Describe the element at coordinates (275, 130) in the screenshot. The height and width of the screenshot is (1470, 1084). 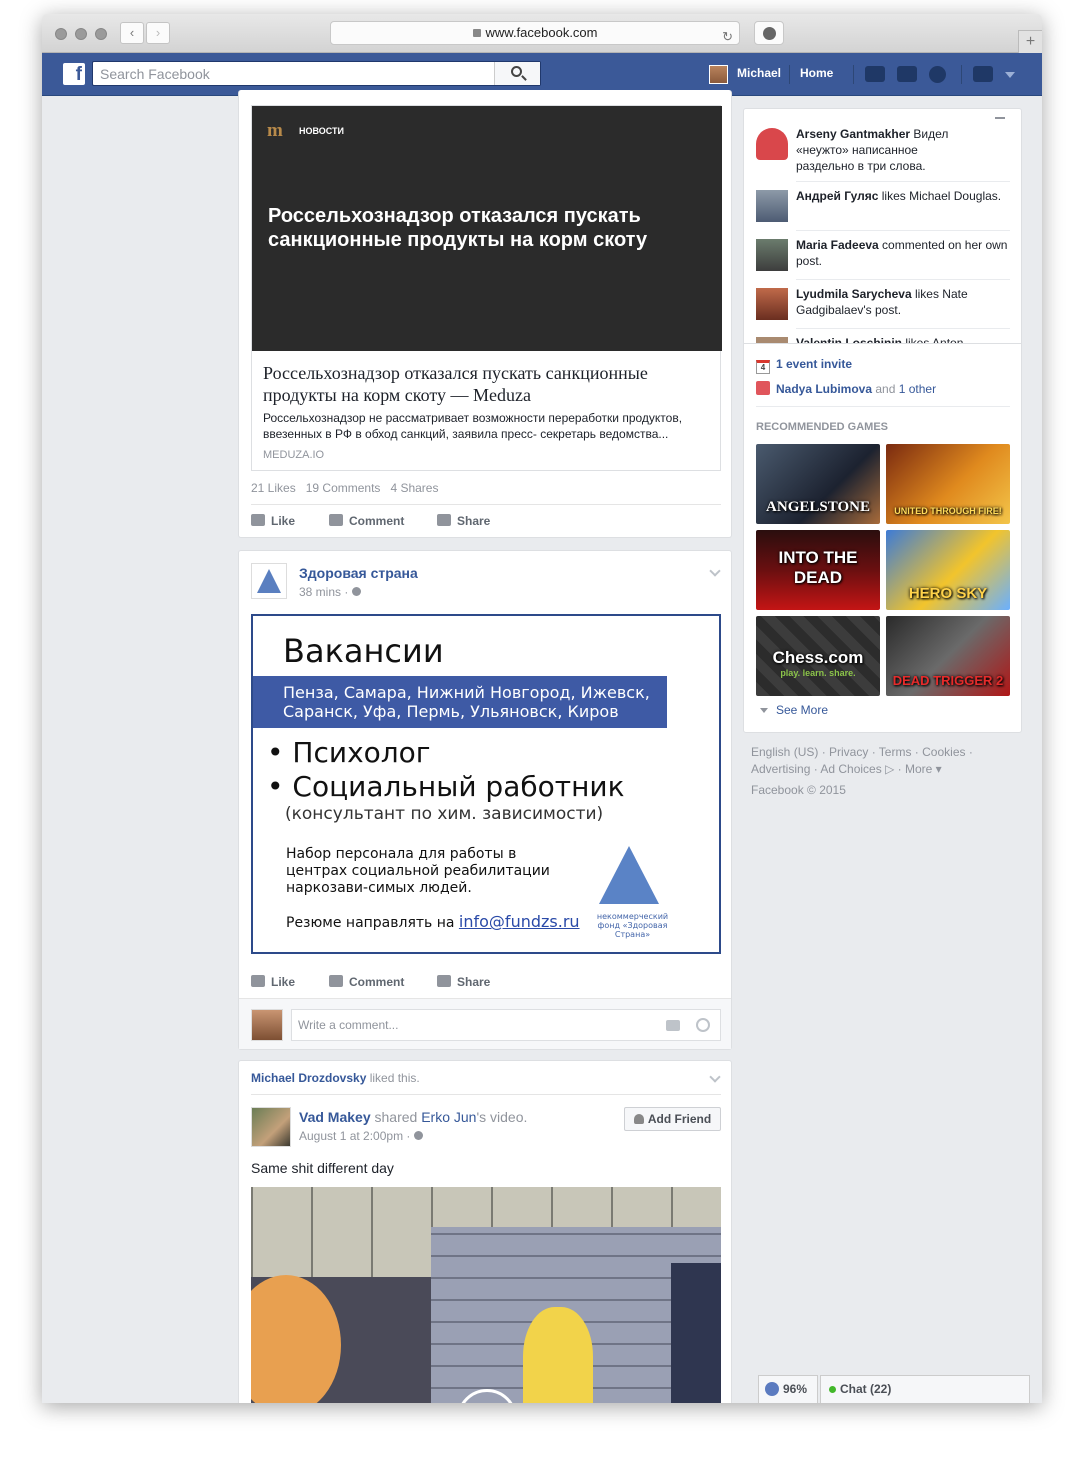
I see `meduza-logo: m` at that location.